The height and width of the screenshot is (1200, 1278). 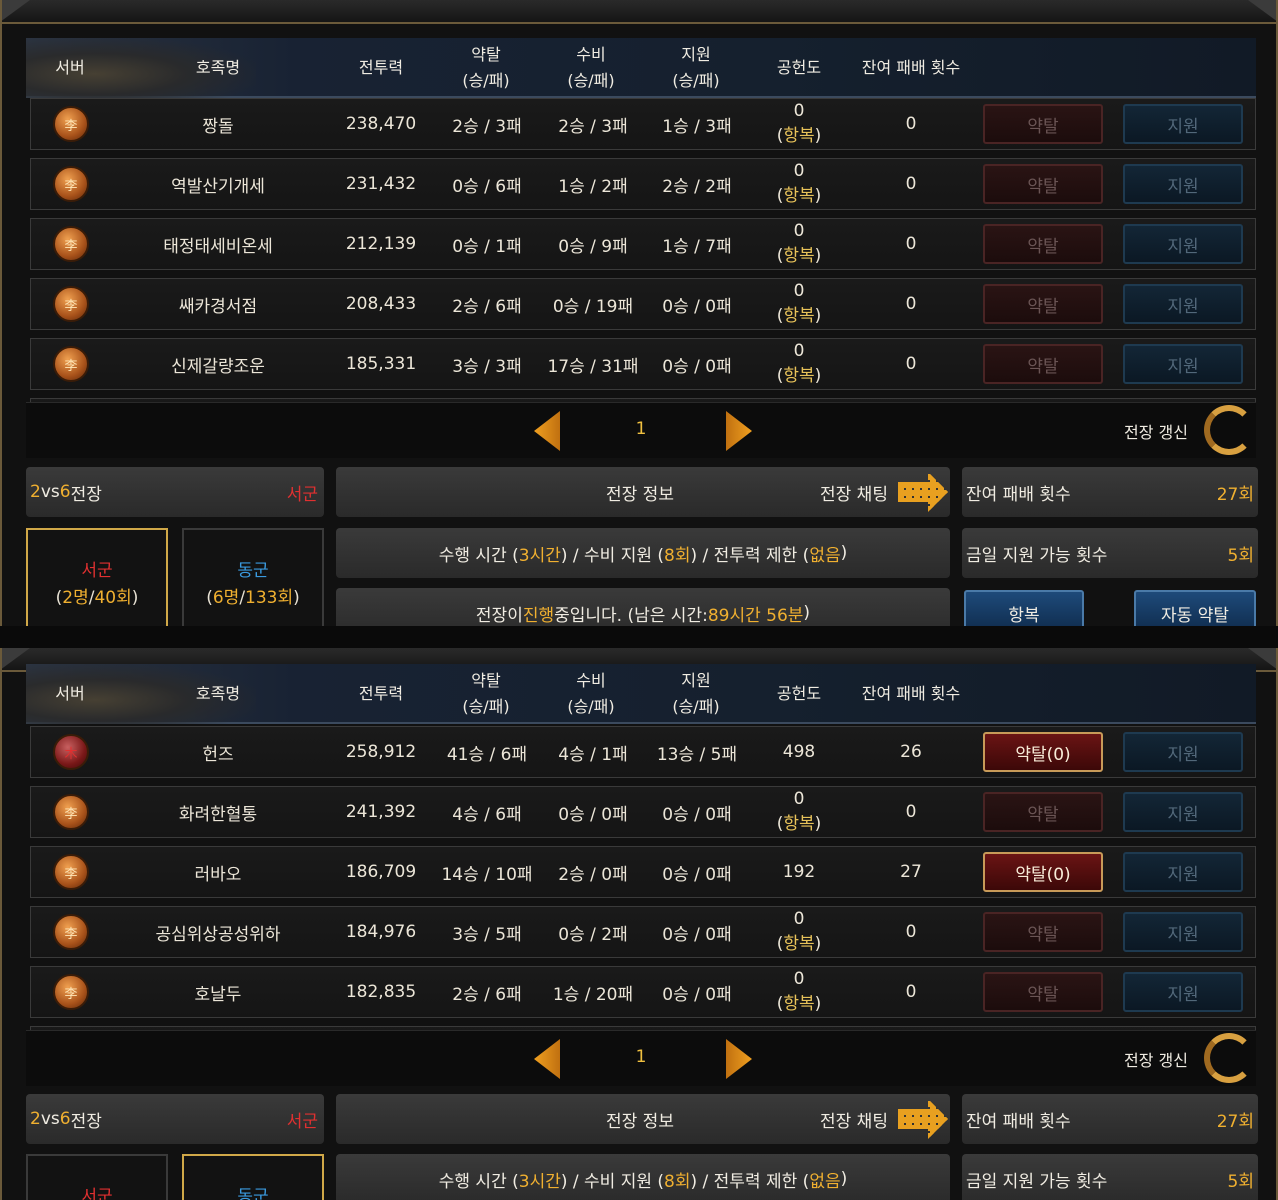 I want to click on remaining-defeats-value: 27, so click(x=911, y=872).